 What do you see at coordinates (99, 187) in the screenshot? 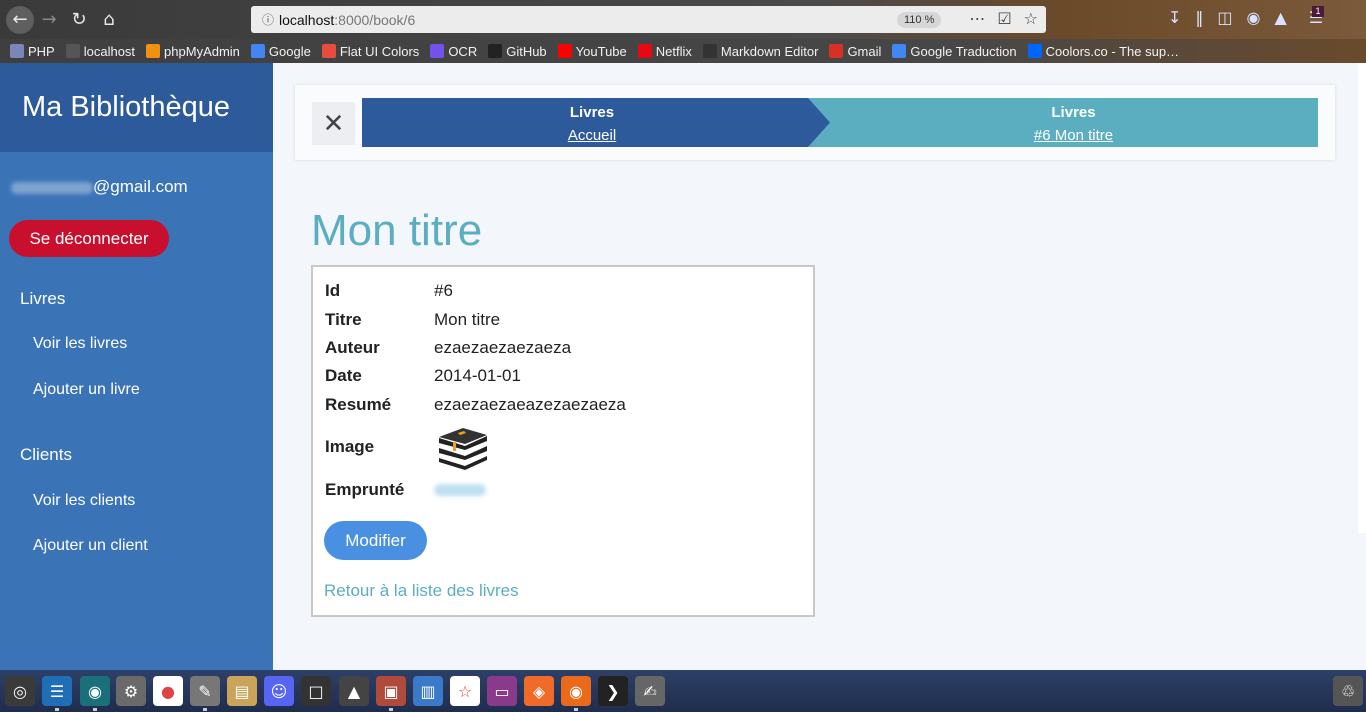
I see `user-email: @gmail.com` at bounding box center [99, 187].